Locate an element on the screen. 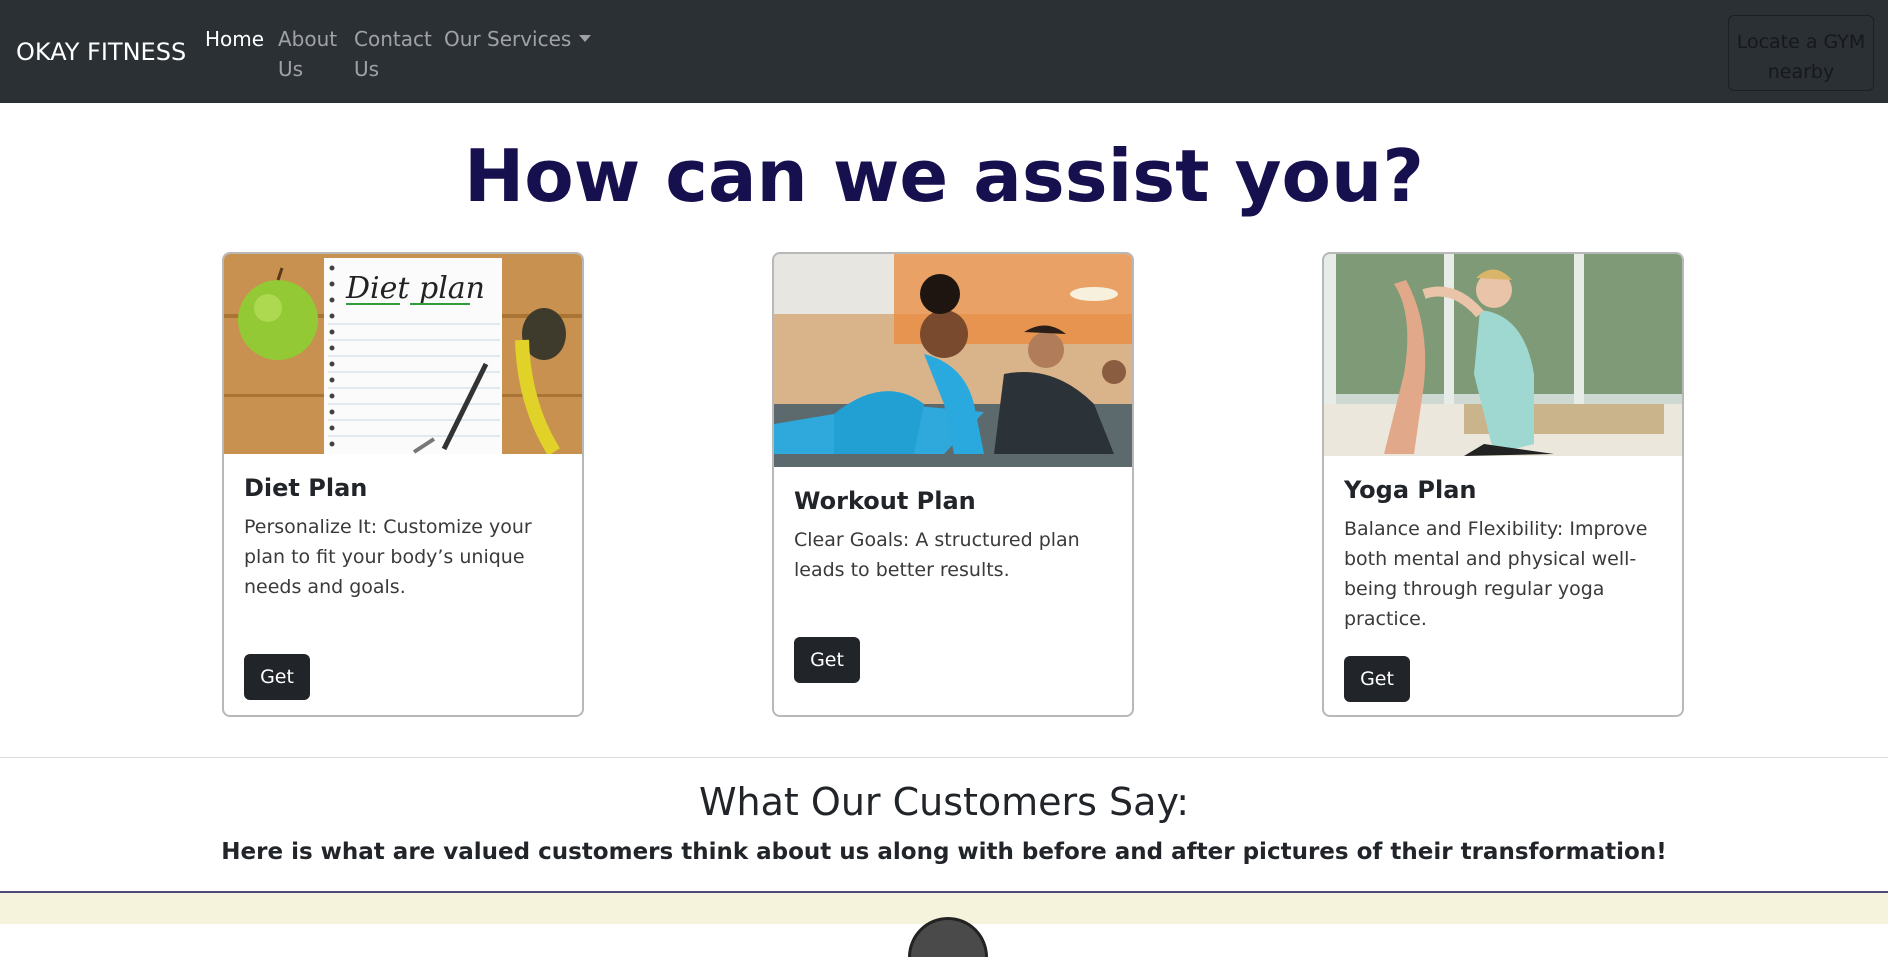  section-divider is located at coordinates (944, 757).